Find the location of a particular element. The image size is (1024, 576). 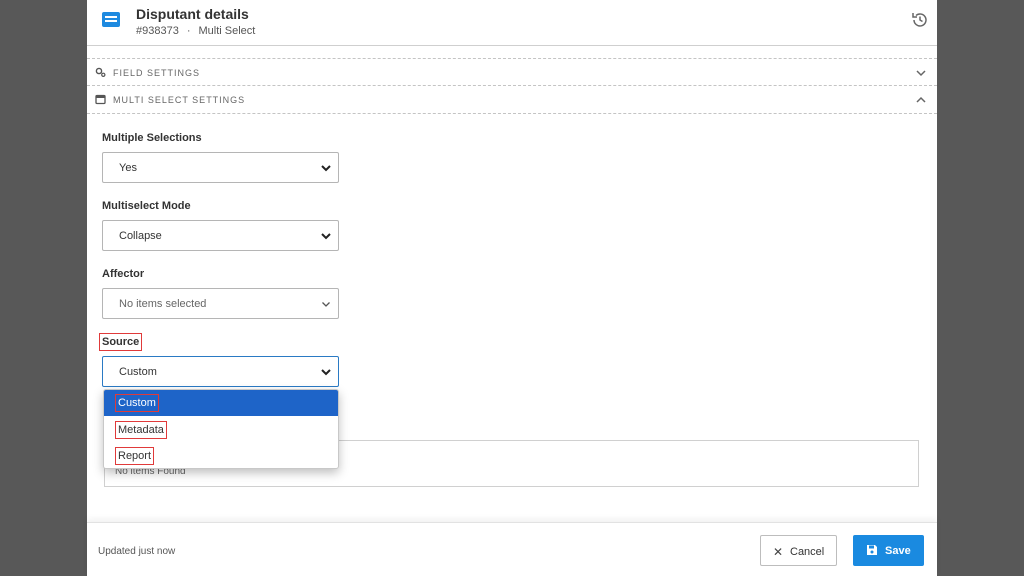

panel-footer: Updated just now ✕ Cancel Save is located at coordinates (512, 549).